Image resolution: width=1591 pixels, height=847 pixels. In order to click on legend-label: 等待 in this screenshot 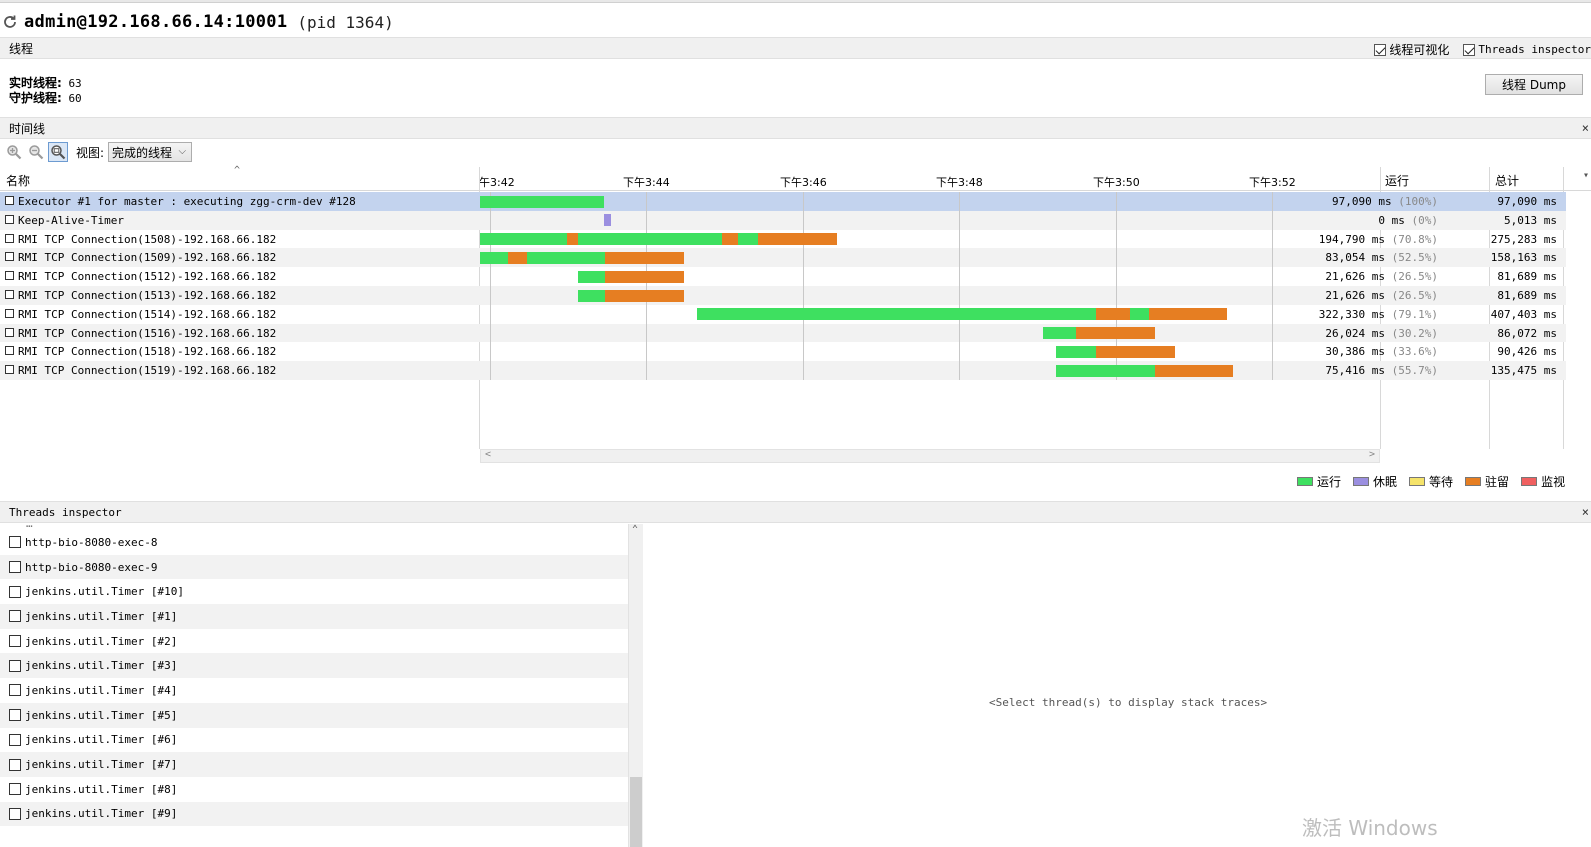, I will do `click(1441, 482)`.